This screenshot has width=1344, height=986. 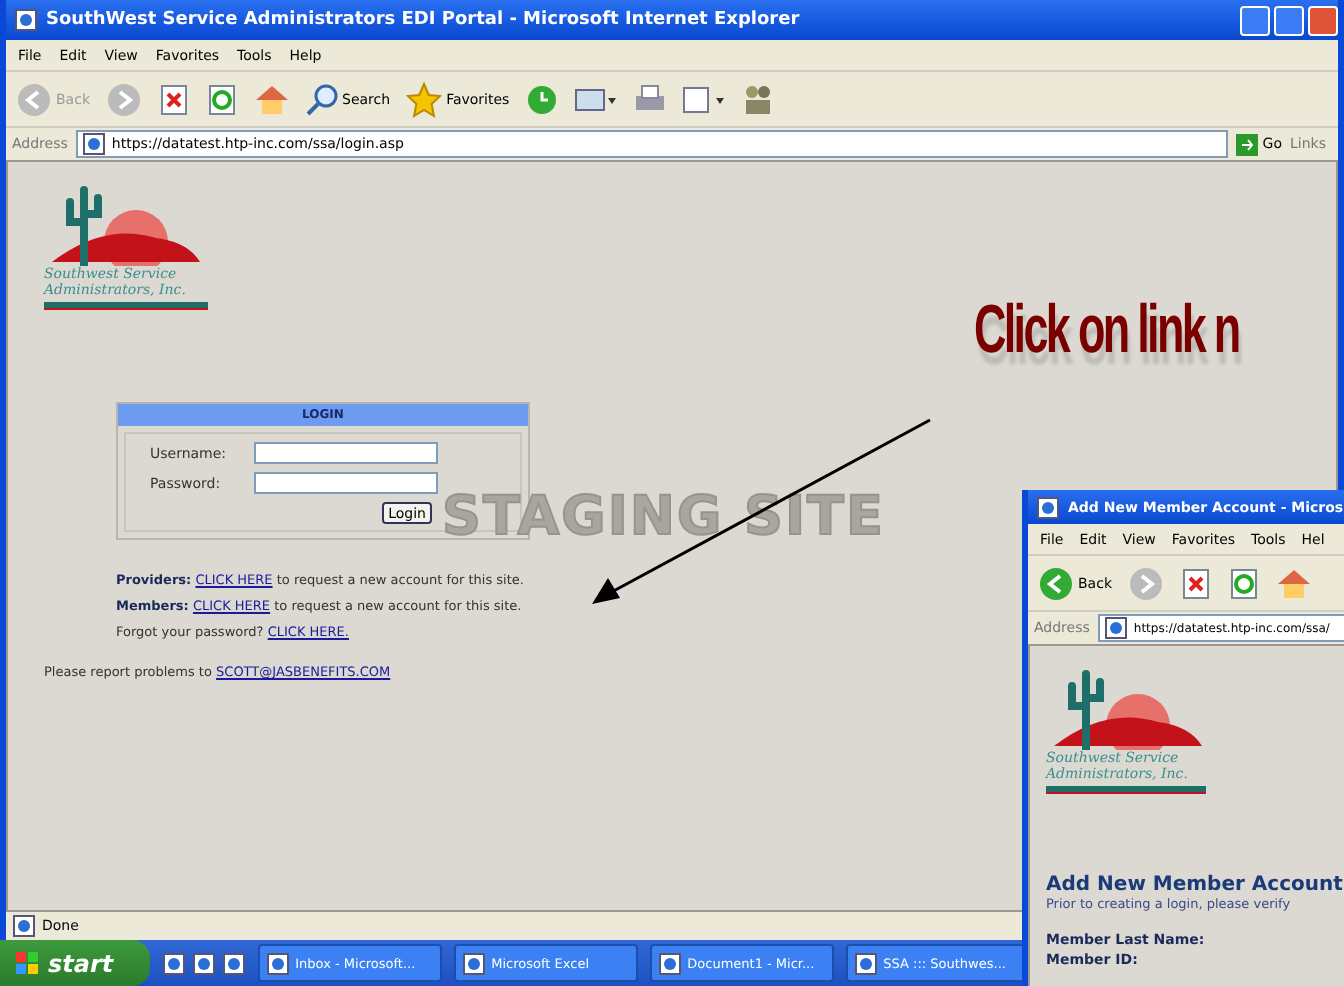 What do you see at coordinates (322, 99) in the screenshot?
I see `search-icon` at bounding box center [322, 99].